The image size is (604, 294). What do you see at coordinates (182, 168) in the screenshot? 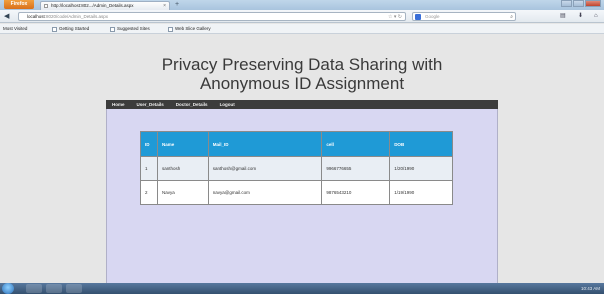
I see `table-cell: santhosh` at bounding box center [182, 168].